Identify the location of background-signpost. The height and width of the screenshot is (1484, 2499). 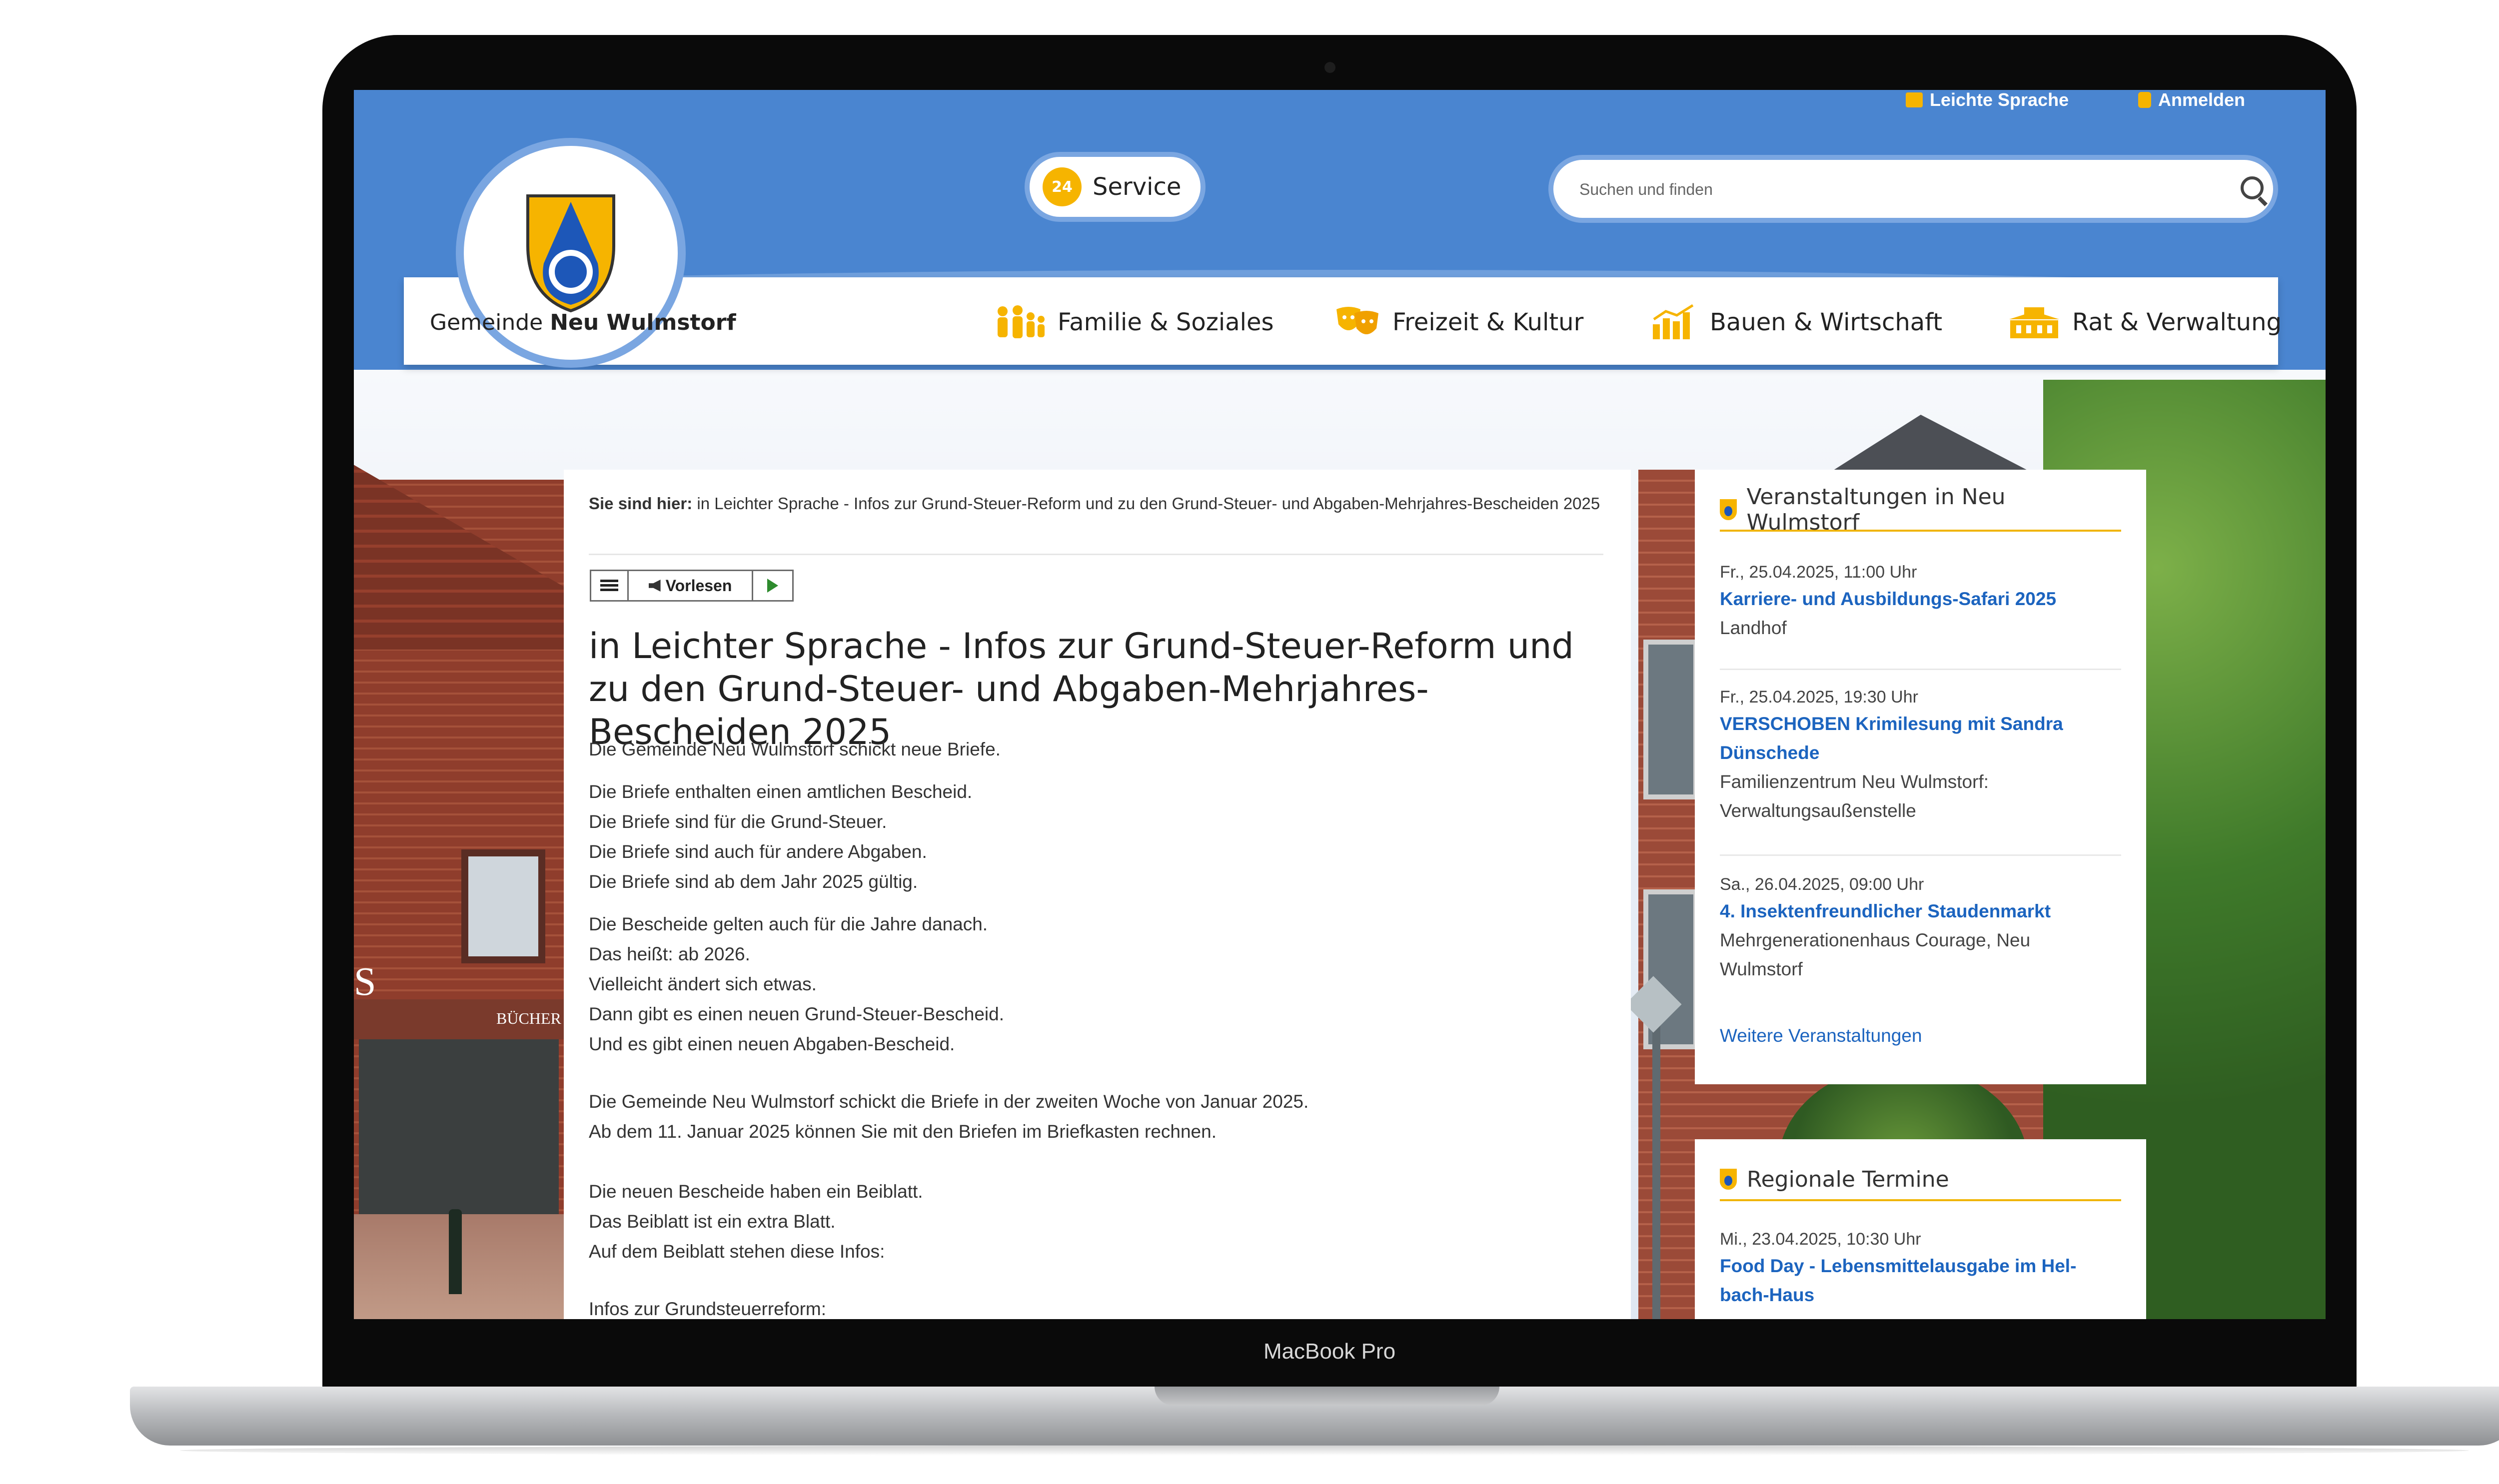
(1656, 1154).